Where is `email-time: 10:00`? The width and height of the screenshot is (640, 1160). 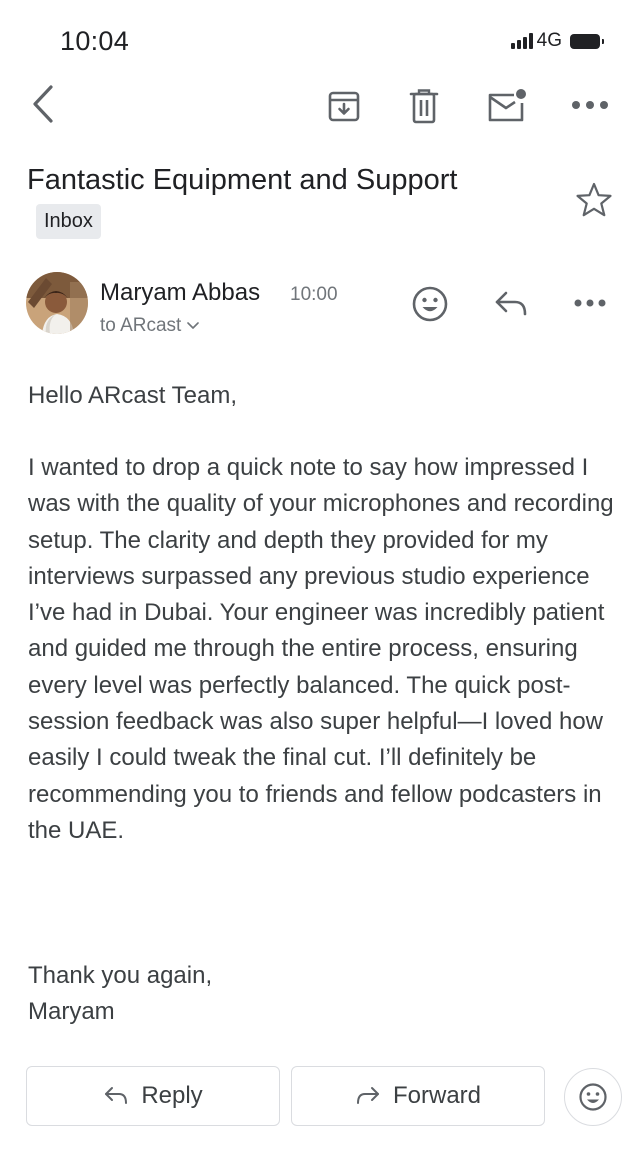 email-time: 10:00 is located at coordinates (314, 294).